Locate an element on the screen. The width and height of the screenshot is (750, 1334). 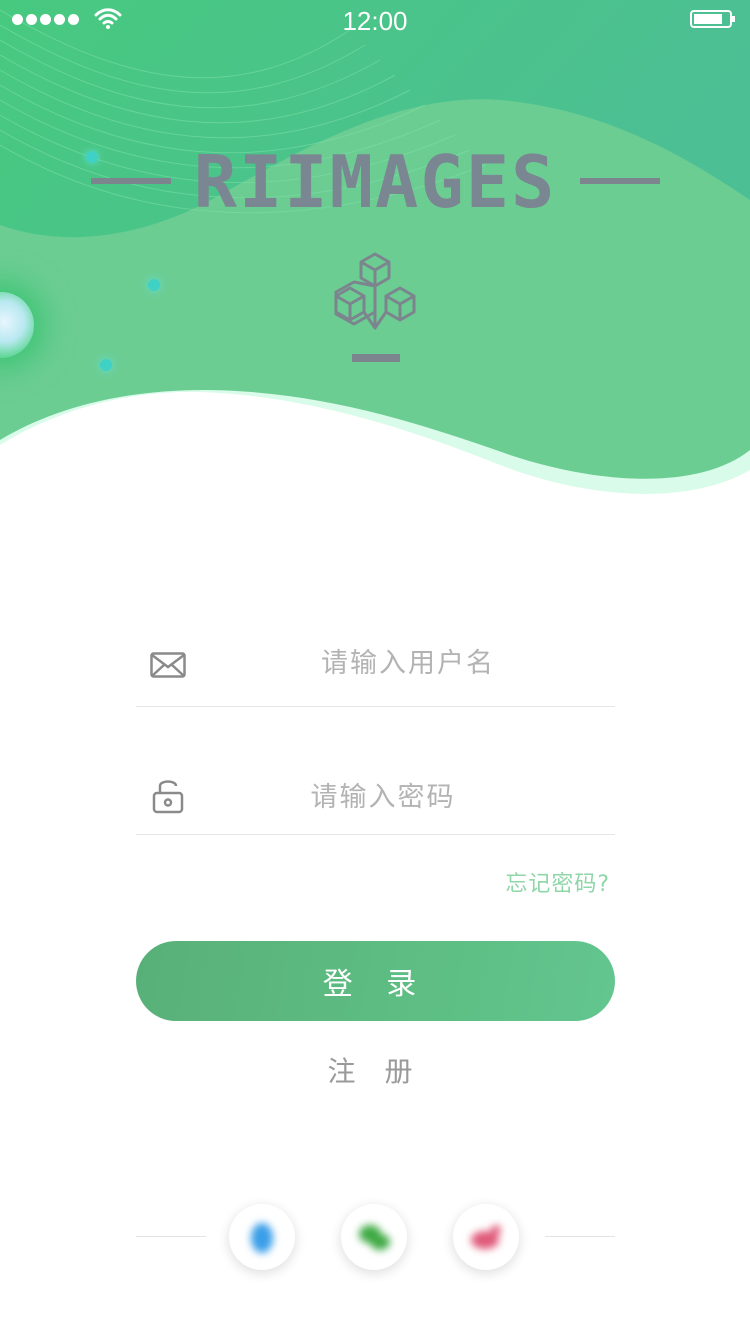
social-login-button-blue is located at coordinates (262, 1237).